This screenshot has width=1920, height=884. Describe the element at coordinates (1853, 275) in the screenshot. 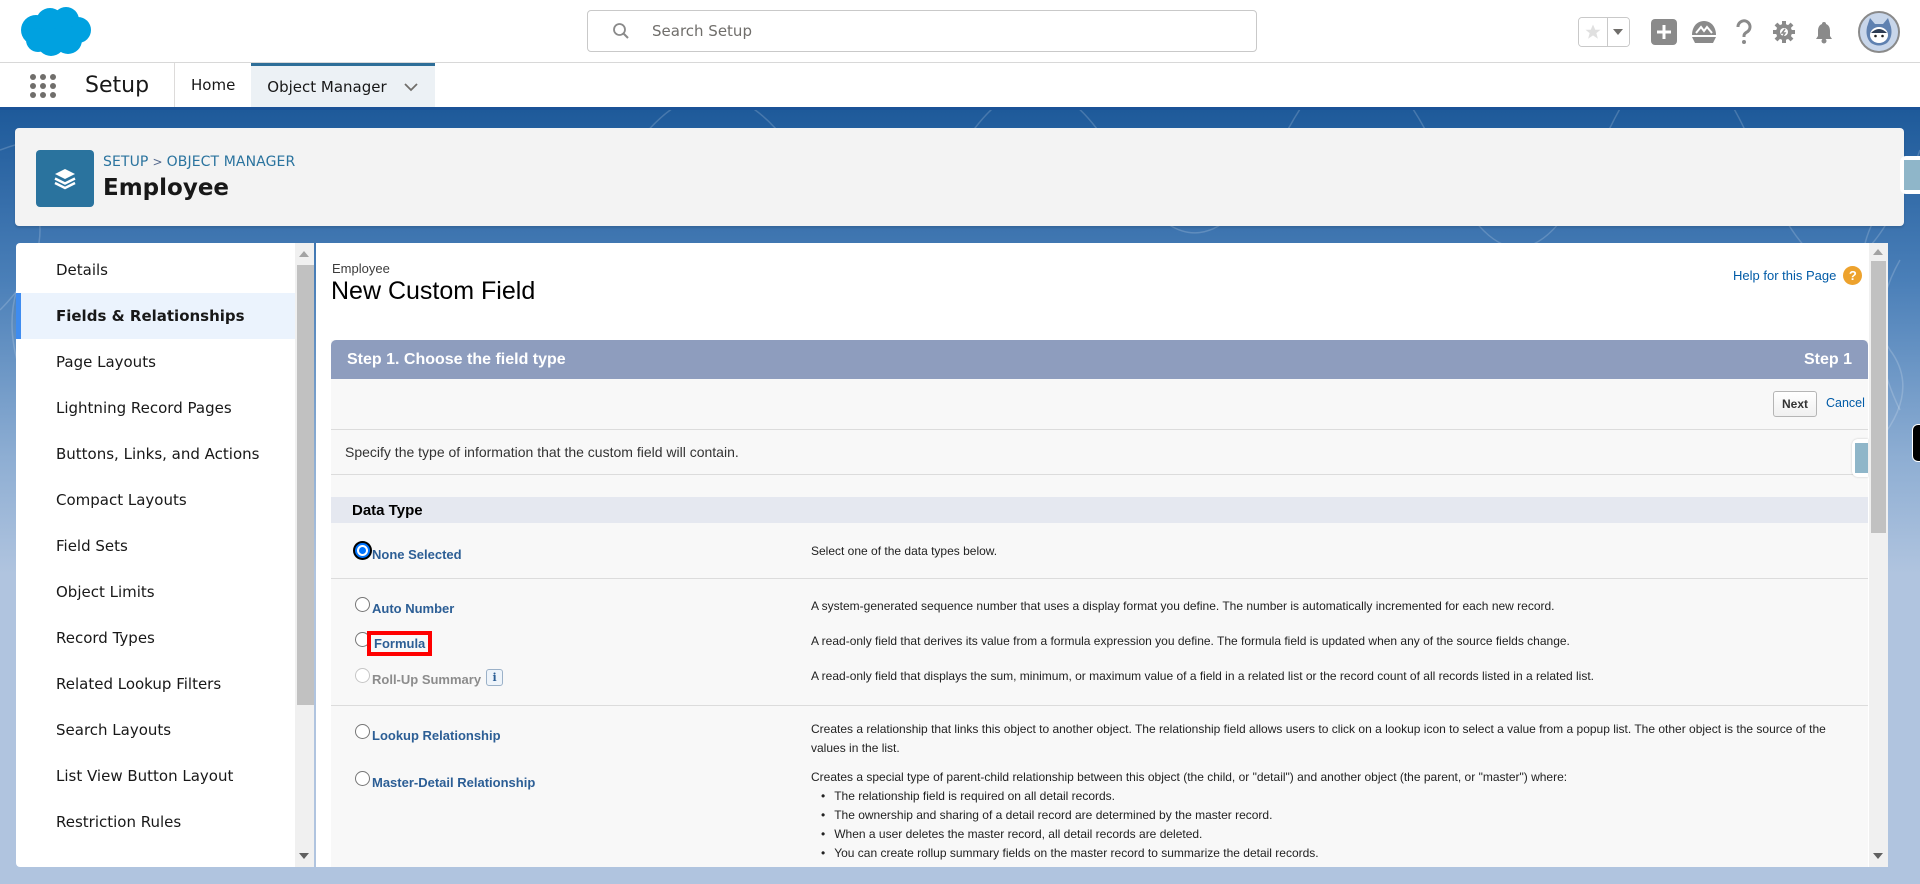

I see `help-question-icon: ?` at that location.